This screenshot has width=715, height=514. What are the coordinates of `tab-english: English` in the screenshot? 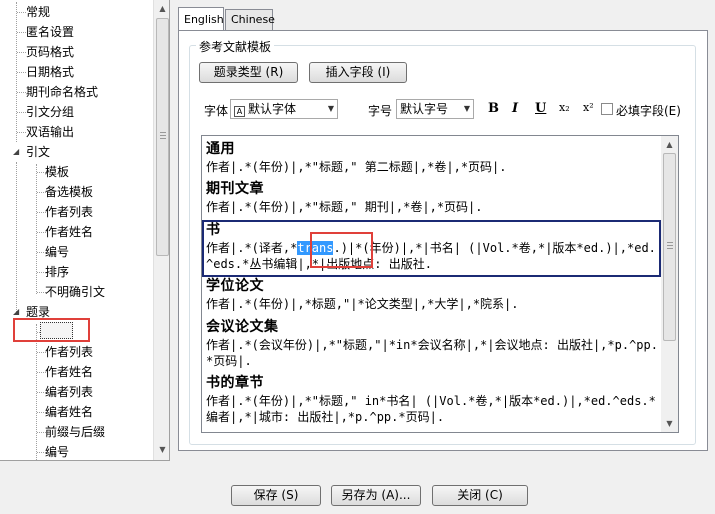 It's located at (201, 18).